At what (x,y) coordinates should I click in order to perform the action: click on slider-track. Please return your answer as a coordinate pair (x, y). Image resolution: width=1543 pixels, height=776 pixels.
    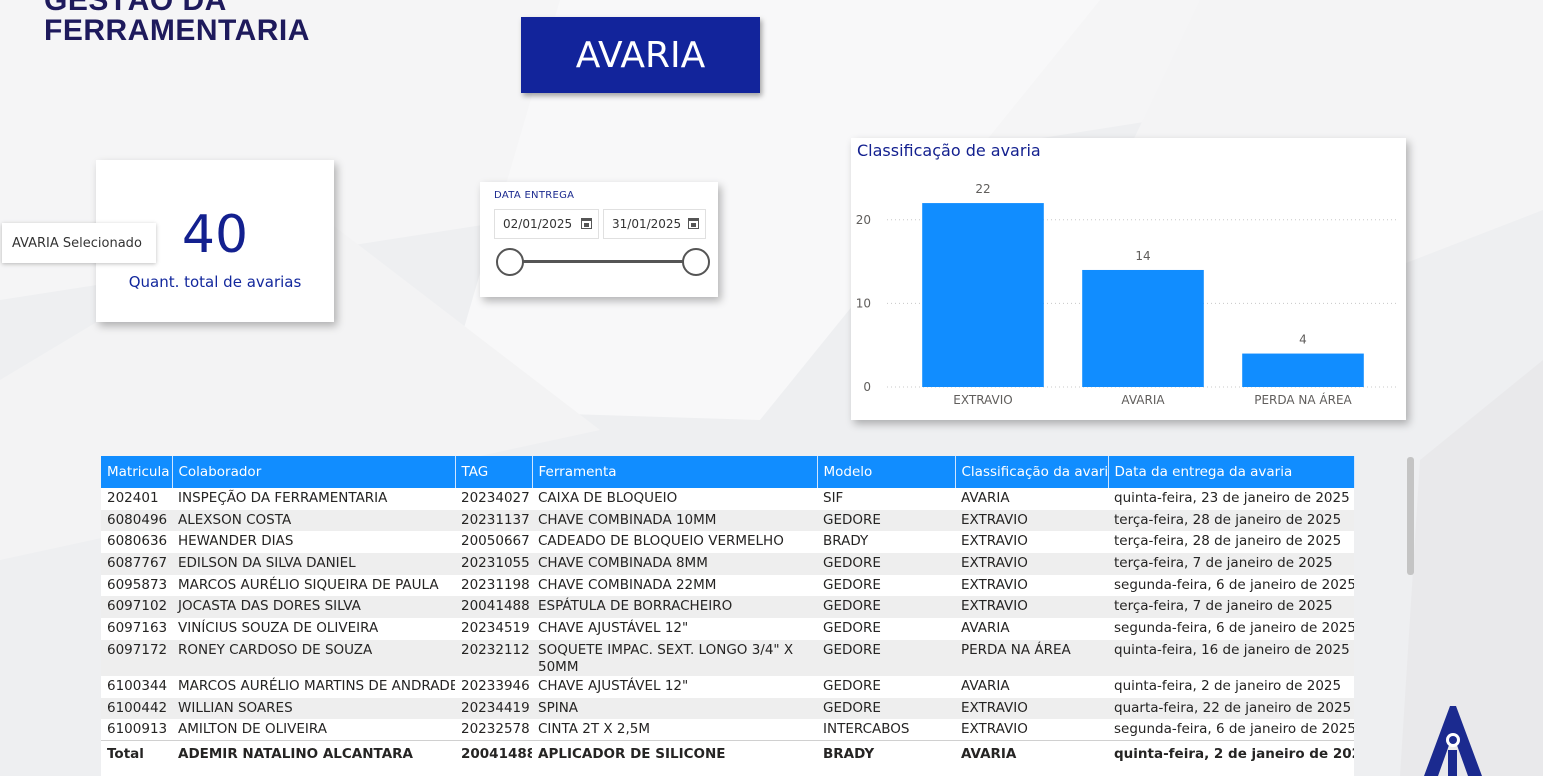
    Looking at the image, I should click on (603, 261).